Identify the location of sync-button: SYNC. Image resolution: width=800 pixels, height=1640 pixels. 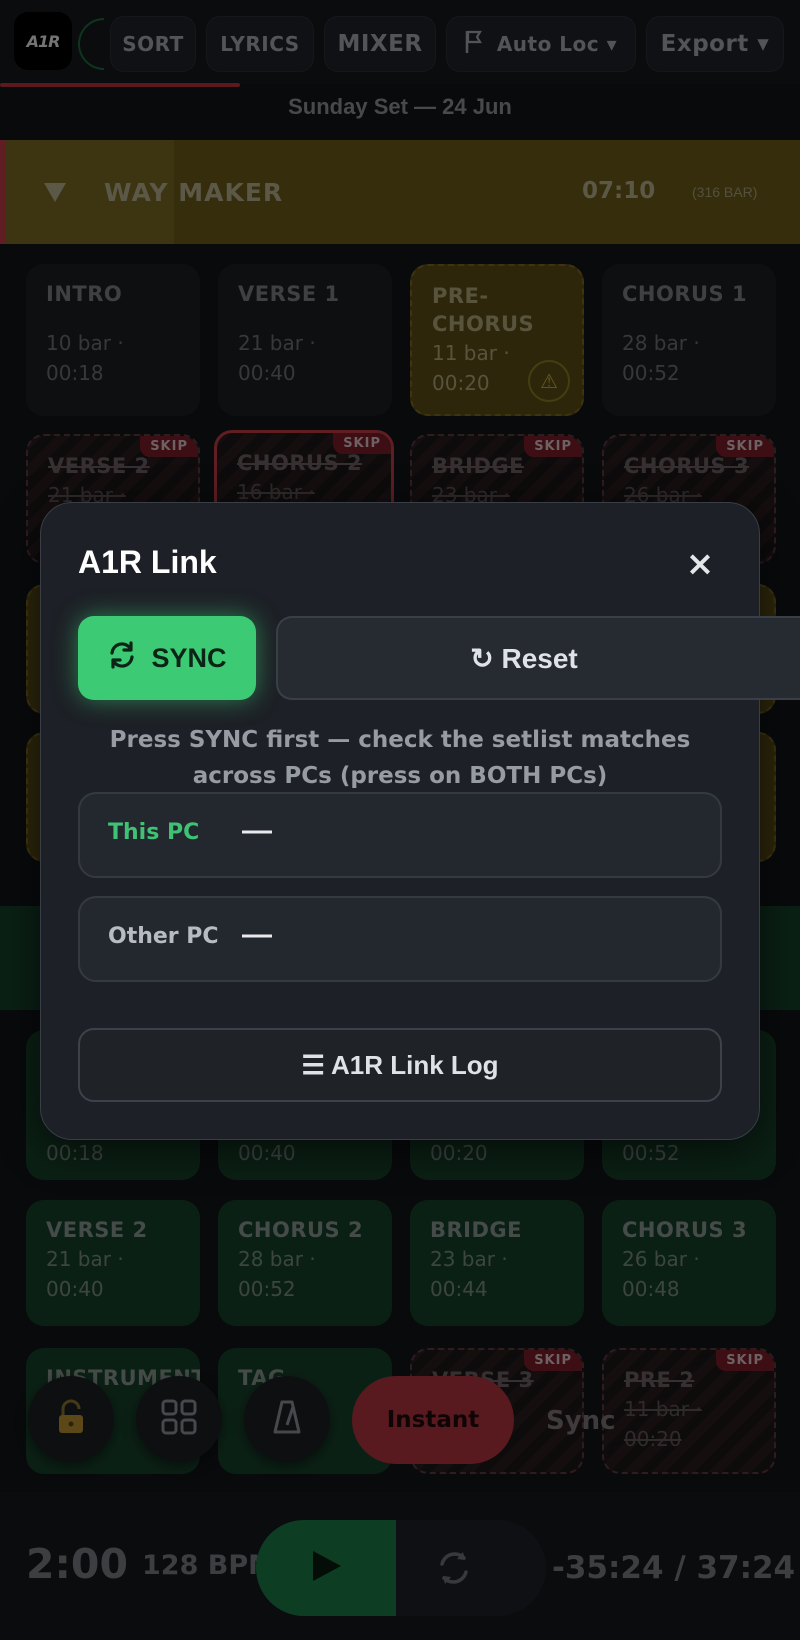
(167, 658).